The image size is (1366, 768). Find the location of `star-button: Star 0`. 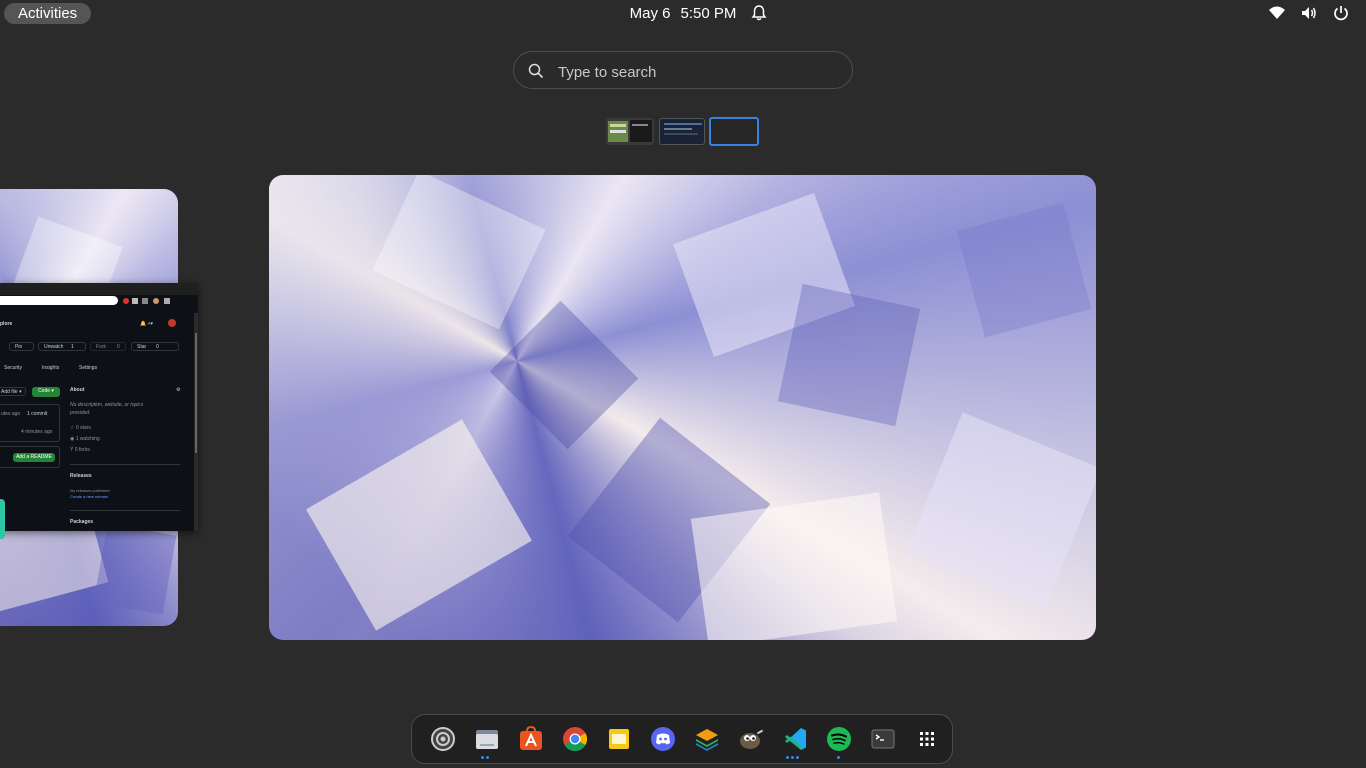

star-button: Star 0 is located at coordinates (155, 346).